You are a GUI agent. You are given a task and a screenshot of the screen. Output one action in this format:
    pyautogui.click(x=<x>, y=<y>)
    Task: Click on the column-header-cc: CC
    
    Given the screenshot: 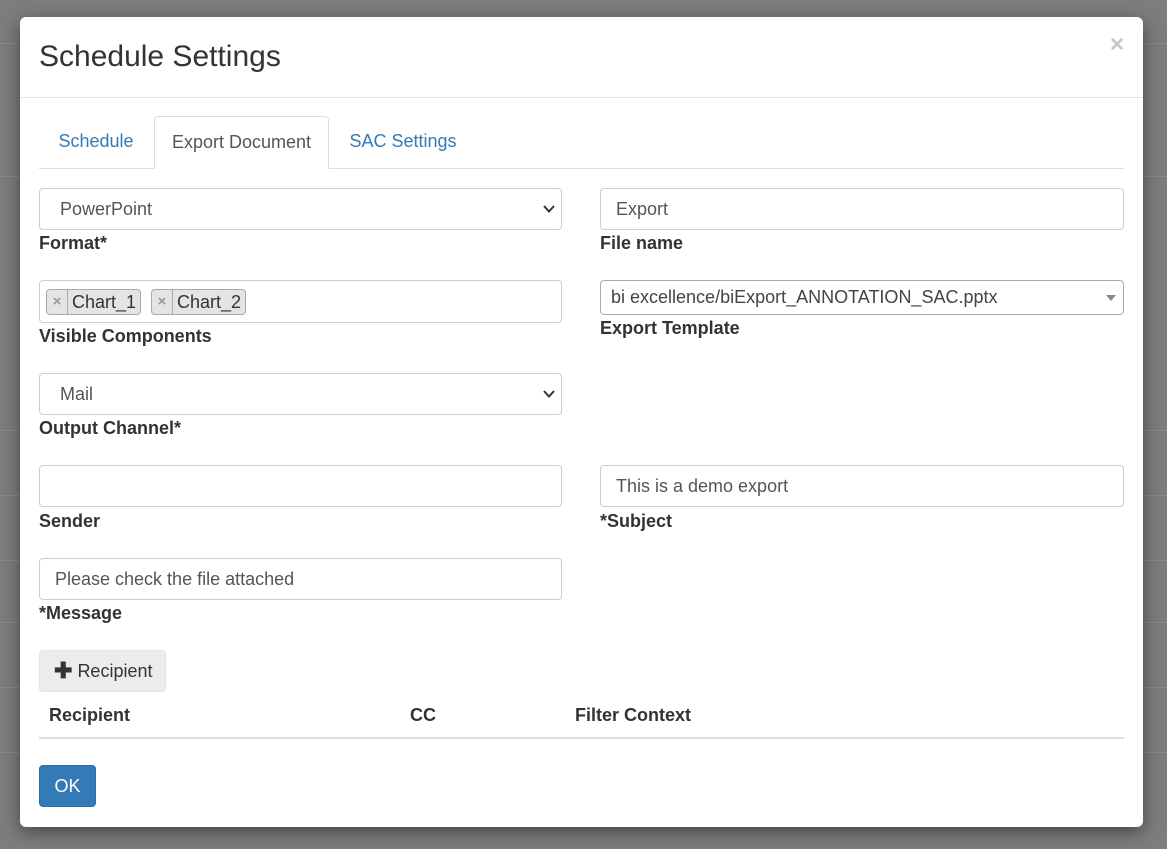 What is the action you would take?
    pyautogui.click(x=423, y=715)
    